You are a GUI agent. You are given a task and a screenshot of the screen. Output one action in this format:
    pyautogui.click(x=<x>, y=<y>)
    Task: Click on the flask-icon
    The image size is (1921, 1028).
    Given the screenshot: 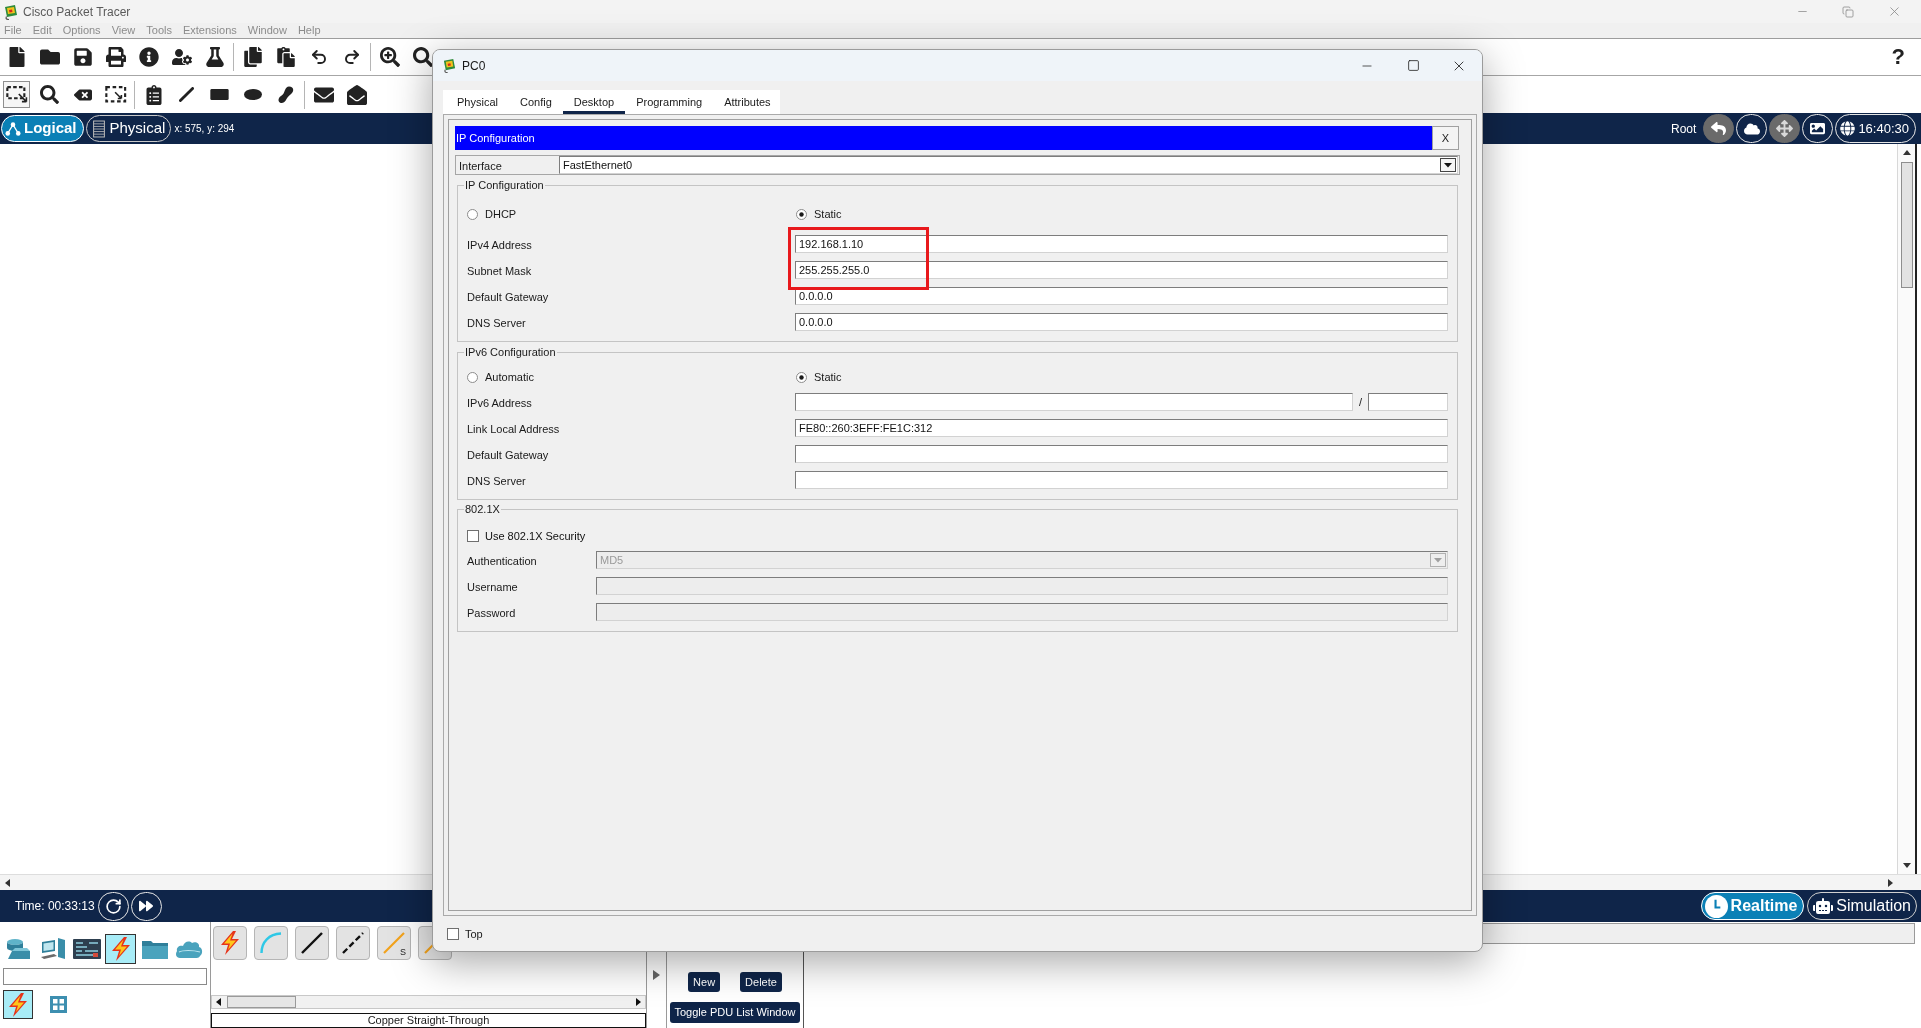 What is the action you would take?
    pyautogui.click(x=214, y=57)
    